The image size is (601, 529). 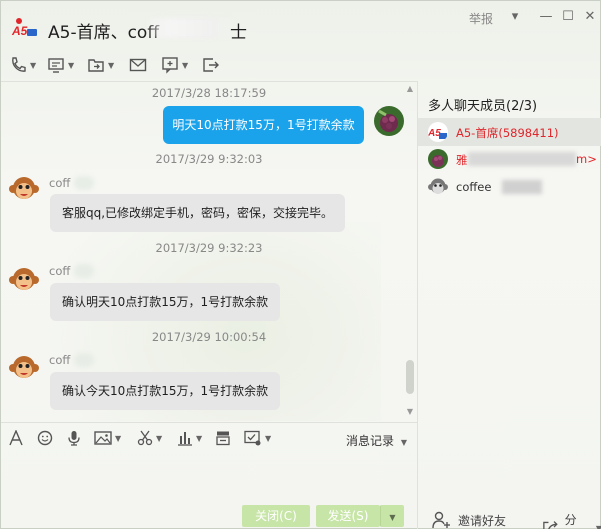 I want to click on member-name: 雅, so click(x=462, y=160).